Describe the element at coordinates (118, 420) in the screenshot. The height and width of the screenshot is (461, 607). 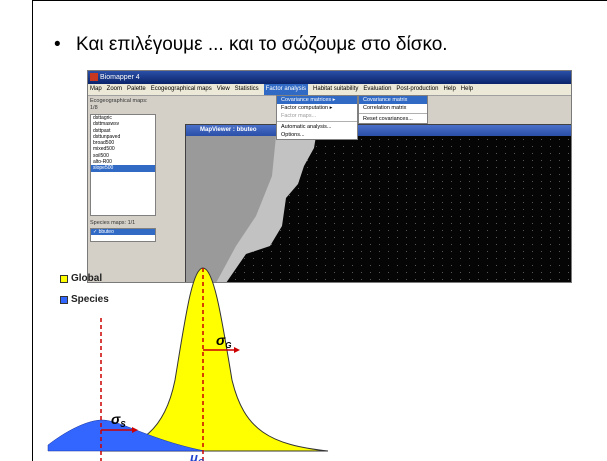
I see `sigma-s-label: σS` at that location.